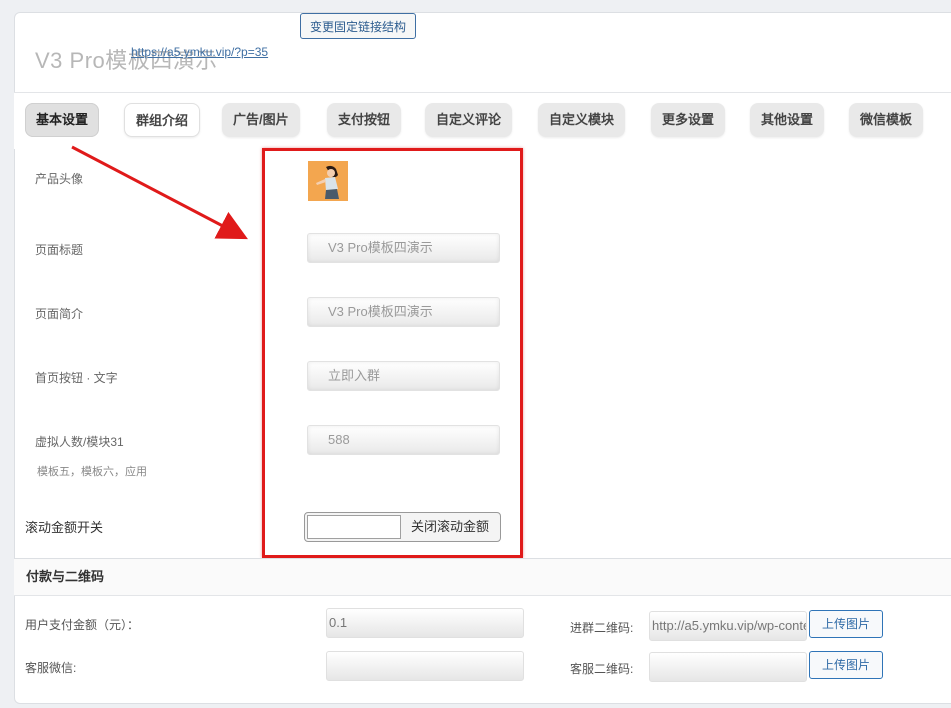  What do you see at coordinates (846, 624) in the screenshot?
I see `upload-group-qr-button: 上传图片` at bounding box center [846, 624].